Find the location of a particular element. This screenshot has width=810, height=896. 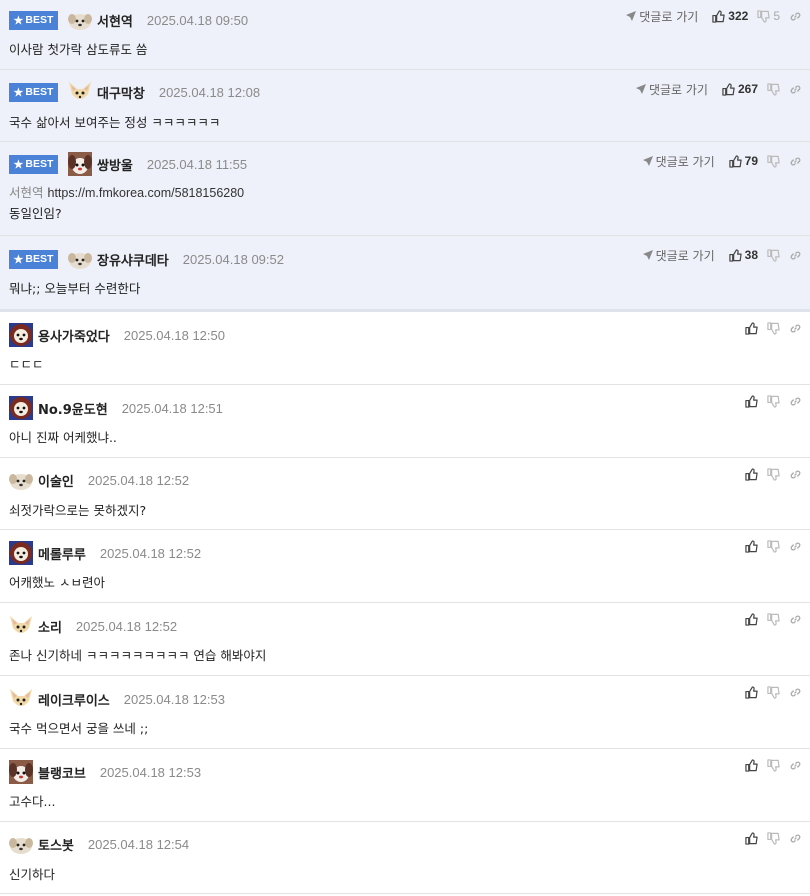

best-badge: ★ BEST is located at coordinates (33, 164).